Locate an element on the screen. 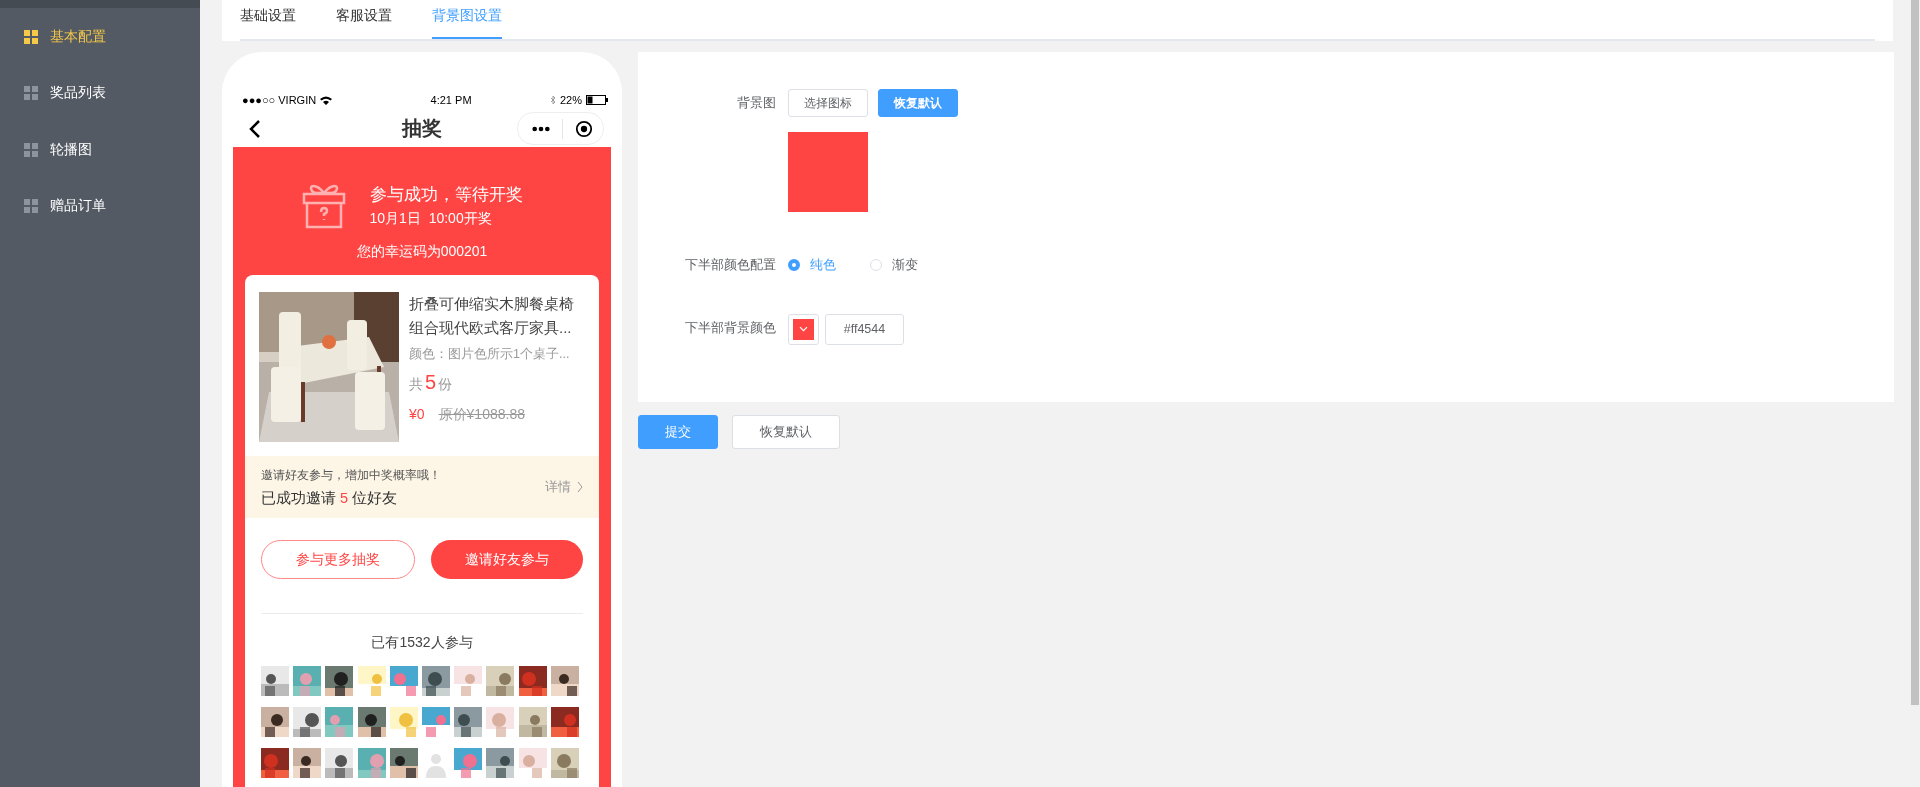 The image size is (1920, 787). sidebar-item: 基本配置 is located at coordinates (100, 36).